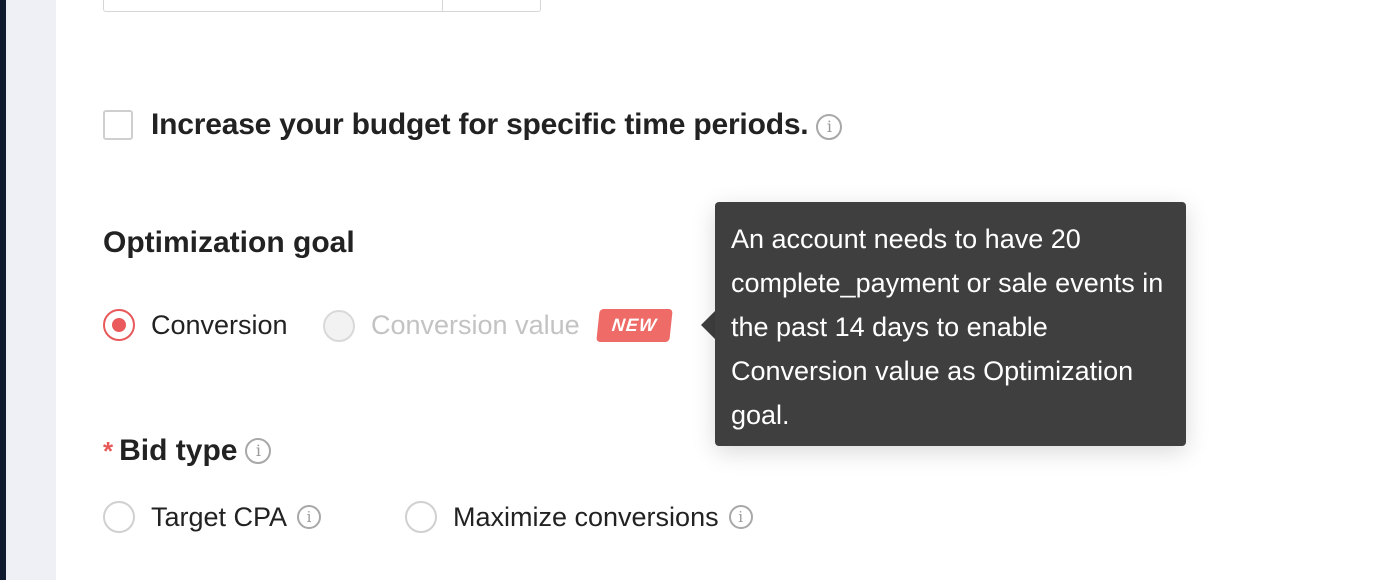  I want to click on budget-schedule-checkbox, so click(118, 125).